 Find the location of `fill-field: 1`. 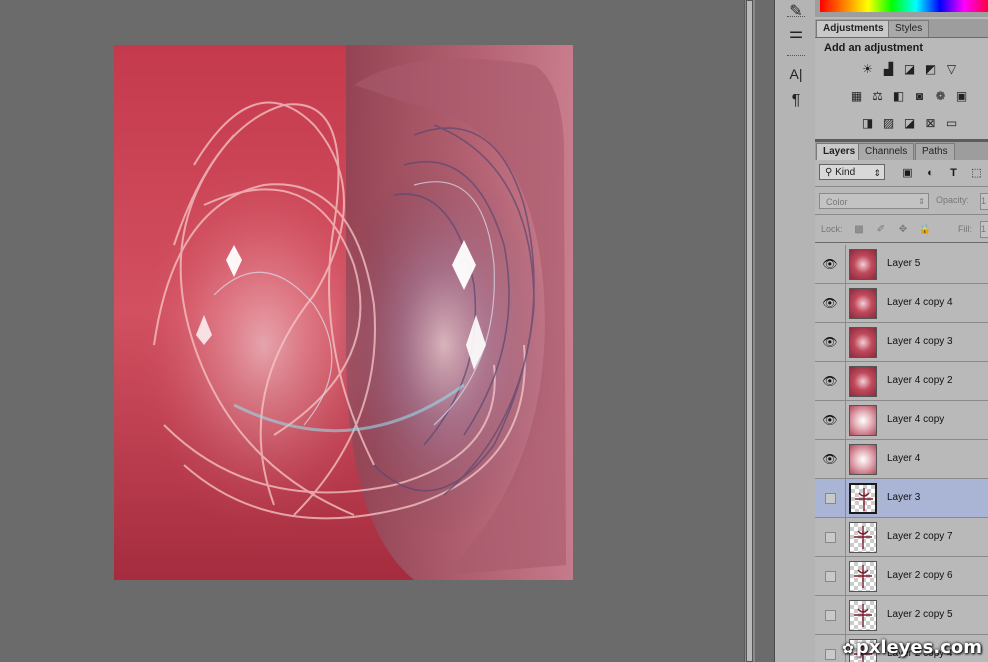

fill-field: 1 is located at coordinates (984, 229).